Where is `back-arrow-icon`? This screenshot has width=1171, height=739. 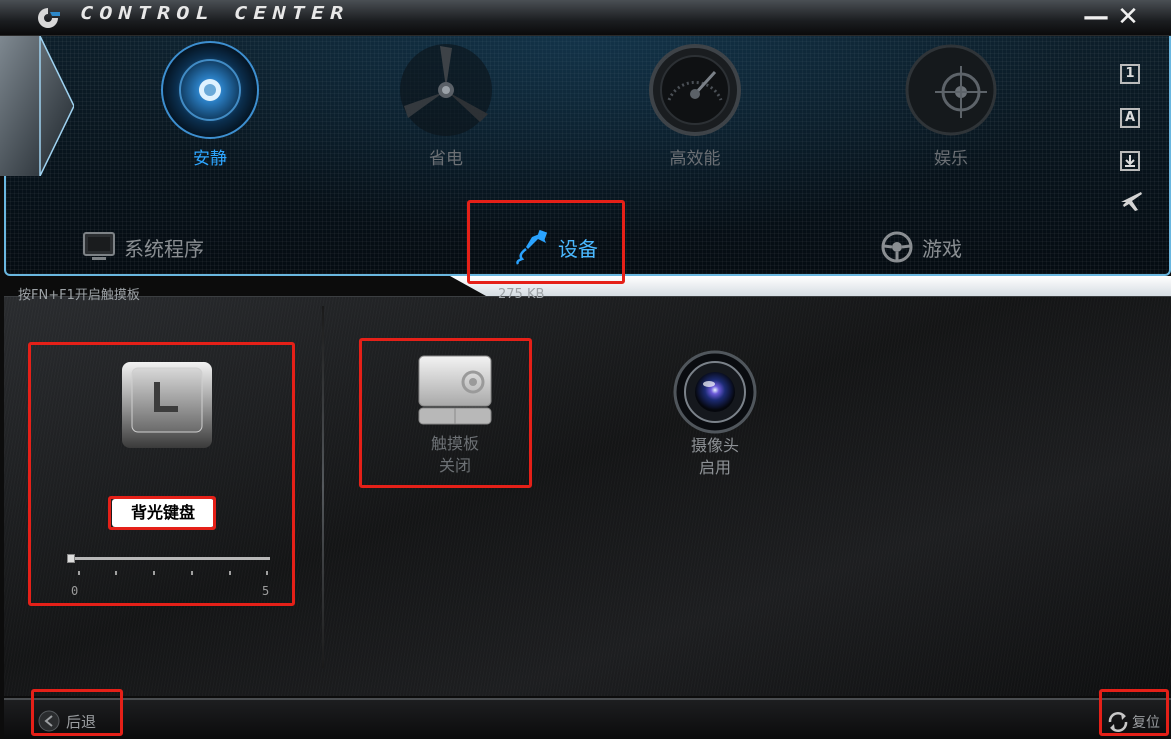
back-arrow-icon is located at coordinates (49, 721).